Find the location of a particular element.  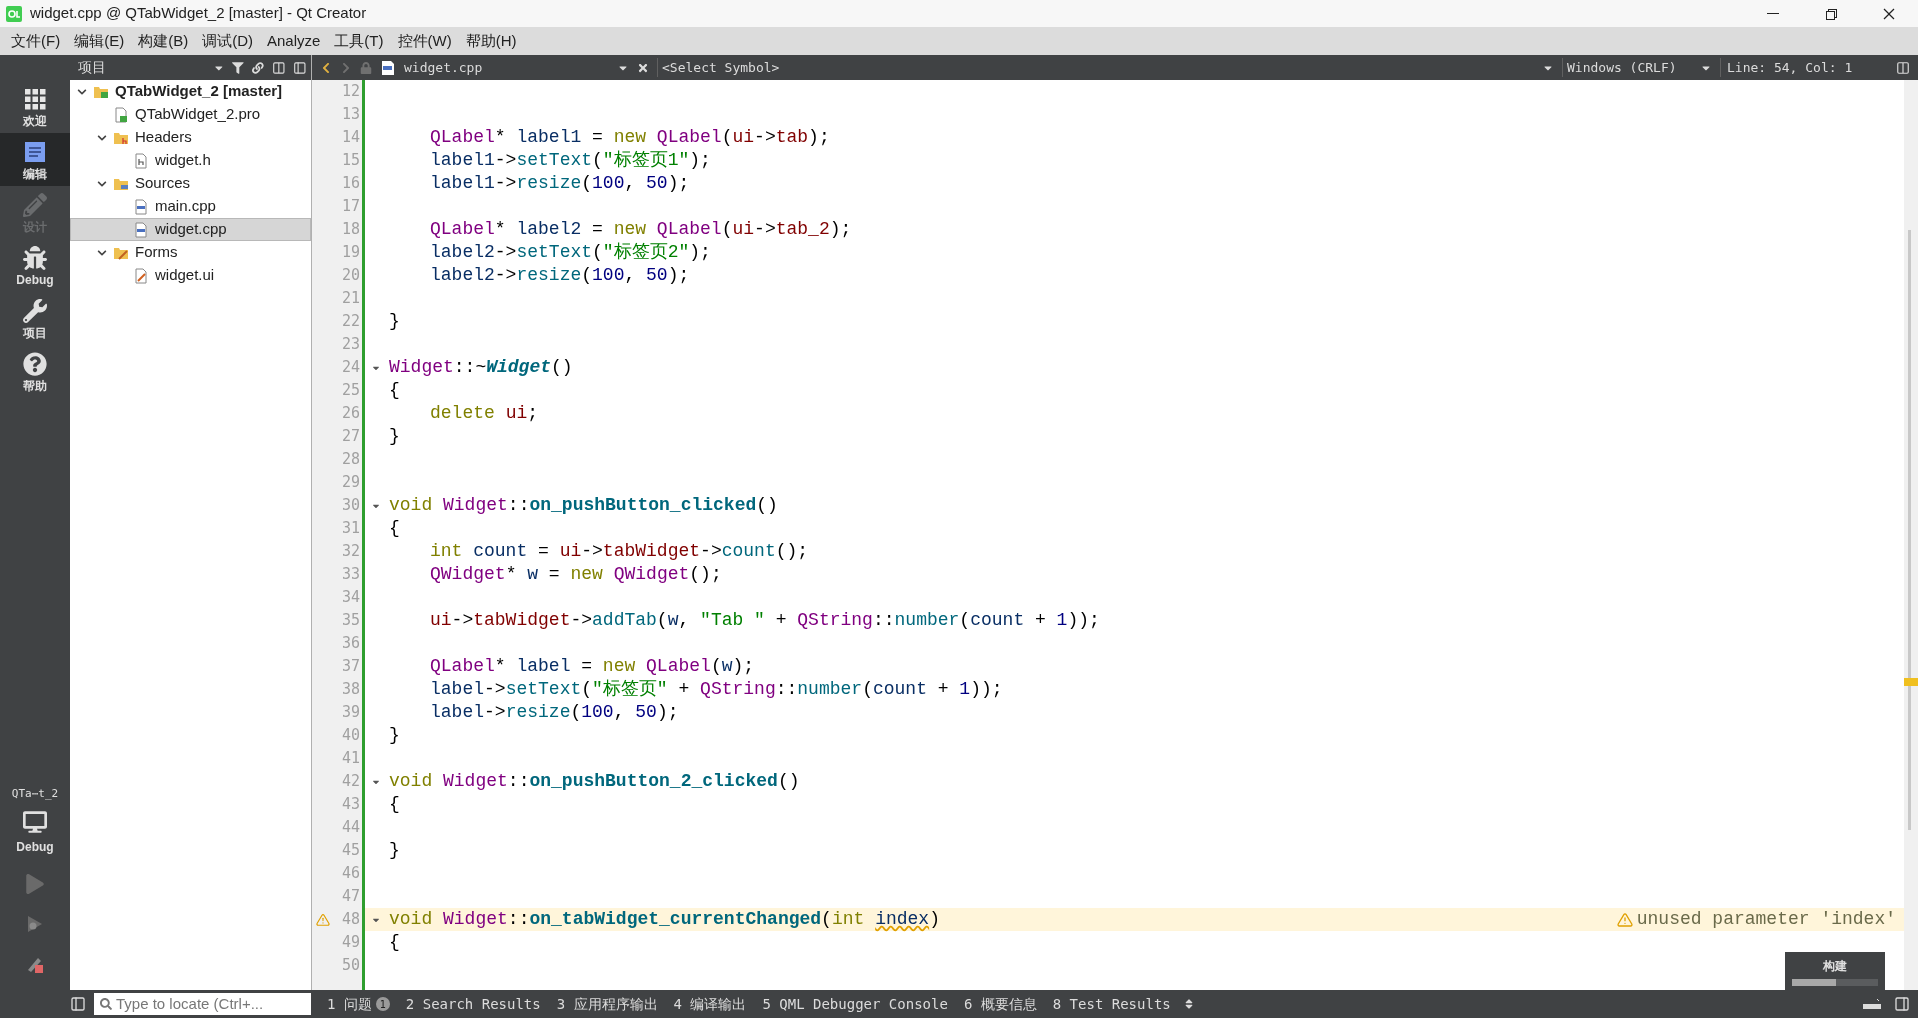

tree-item: widget.ui is located at coordinates (190, 275).